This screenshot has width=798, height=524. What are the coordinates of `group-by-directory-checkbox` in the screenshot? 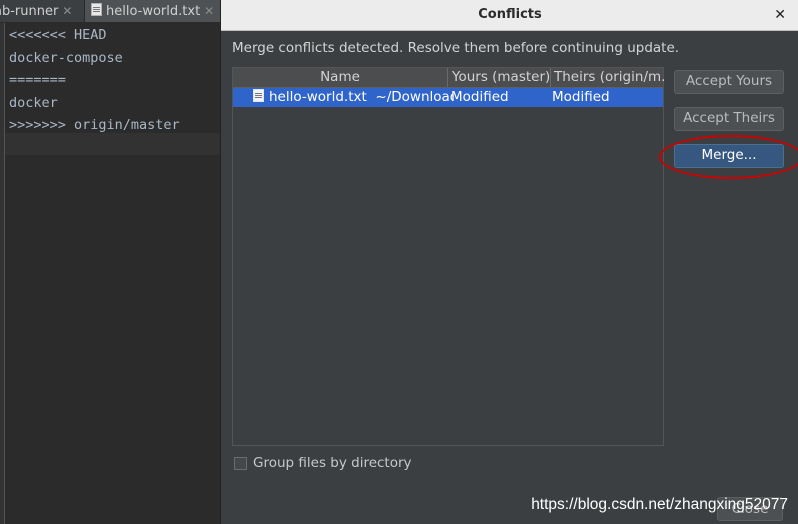 It's located at (240, 463).